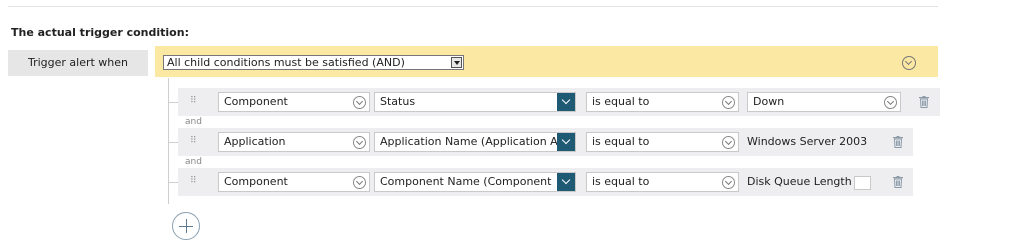  I want to click on collapse-chevron-icon, so click(909, 63).